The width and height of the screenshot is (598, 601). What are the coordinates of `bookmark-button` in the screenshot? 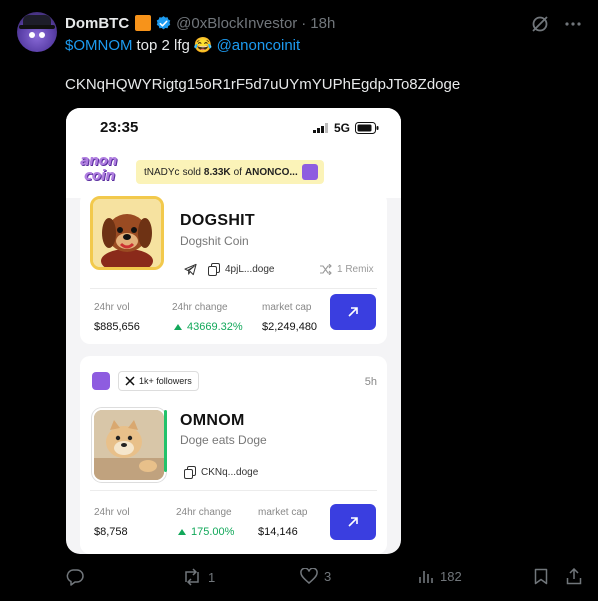 It's located at (541, 576).